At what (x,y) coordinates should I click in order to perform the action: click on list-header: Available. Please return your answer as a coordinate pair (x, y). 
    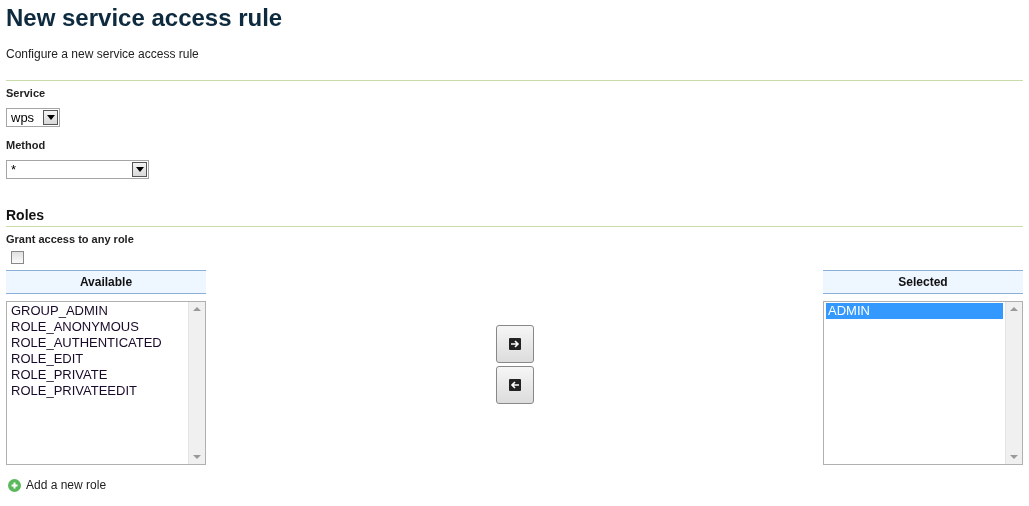
    Looking at the image, I should click on (106, 282).